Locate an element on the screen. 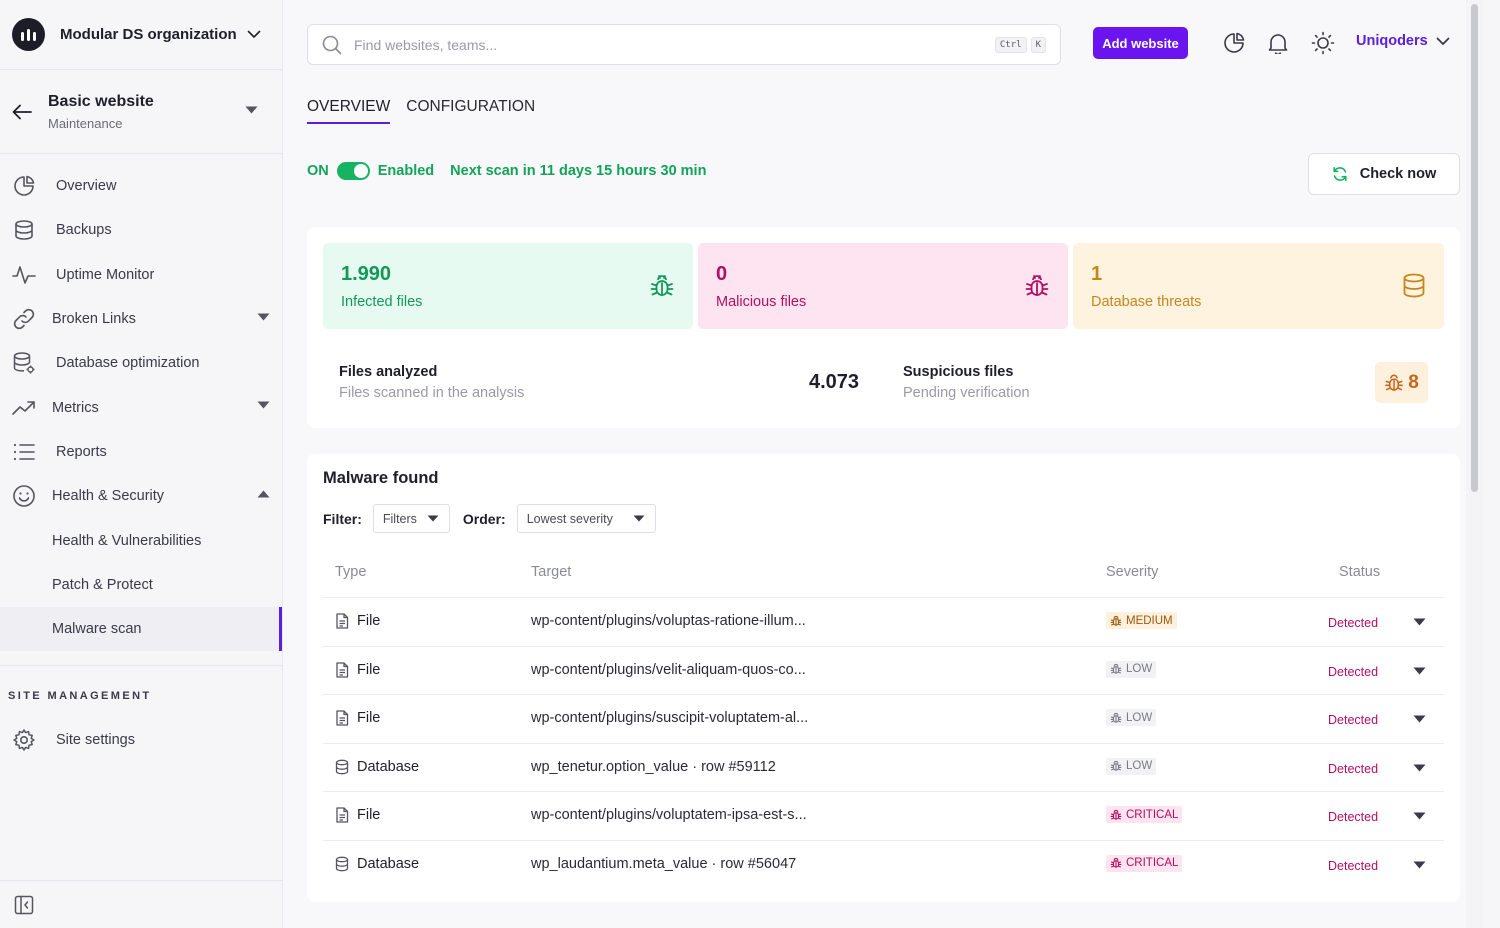 The width and height of the screenshot is (1500, 928). org-switcher: Modular DS organization is located at coordinates (141, 35).